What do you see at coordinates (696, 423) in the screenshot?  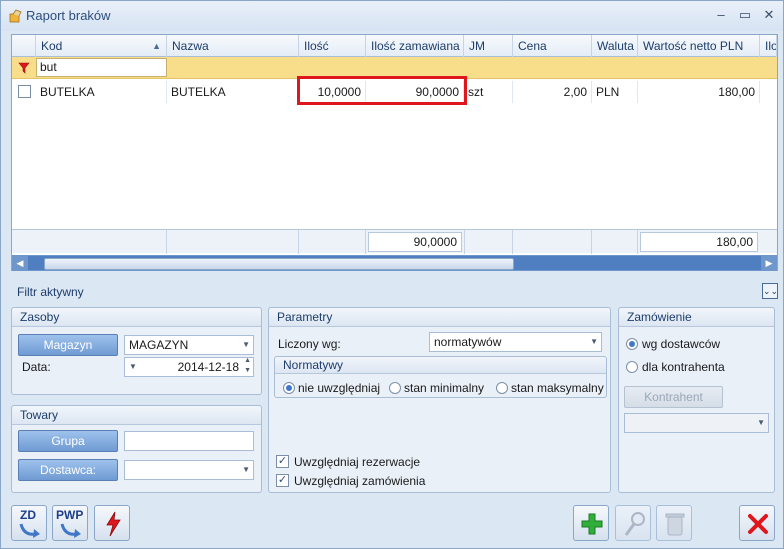 I see `kontrahent-select: ▼` at bounding box center [696, 423].